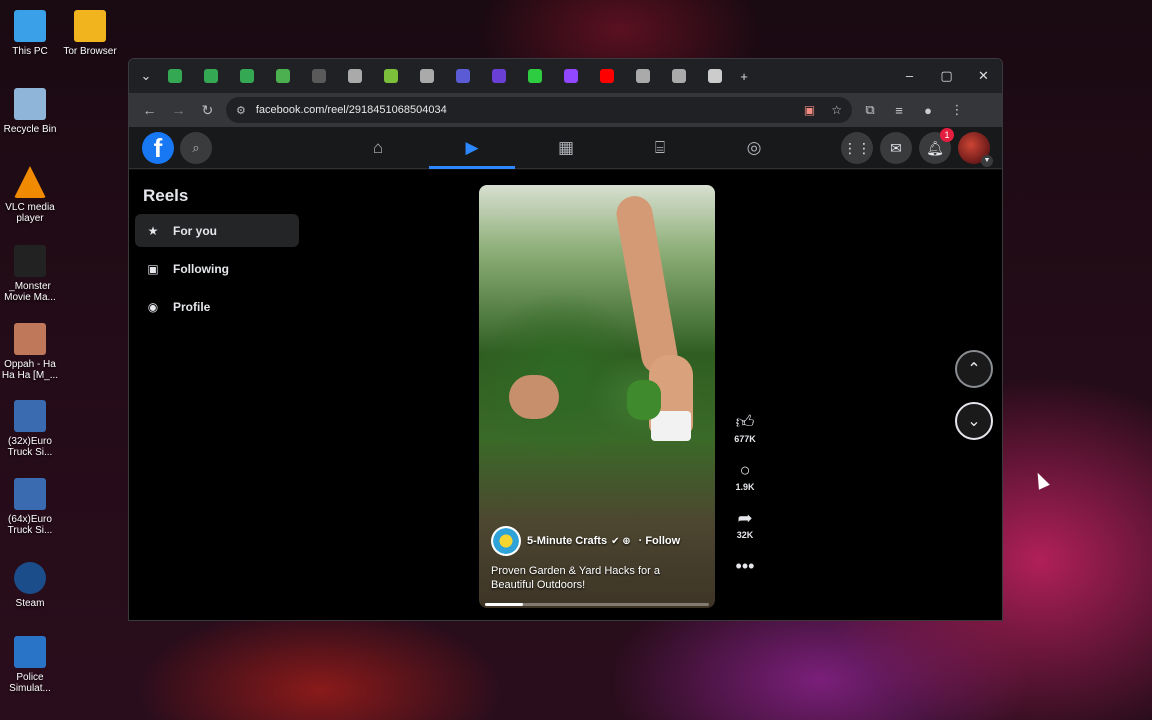 The height and width of the screenshot is (720, 1152). I want to click on follow-button: · Follow, so click(660, 541).